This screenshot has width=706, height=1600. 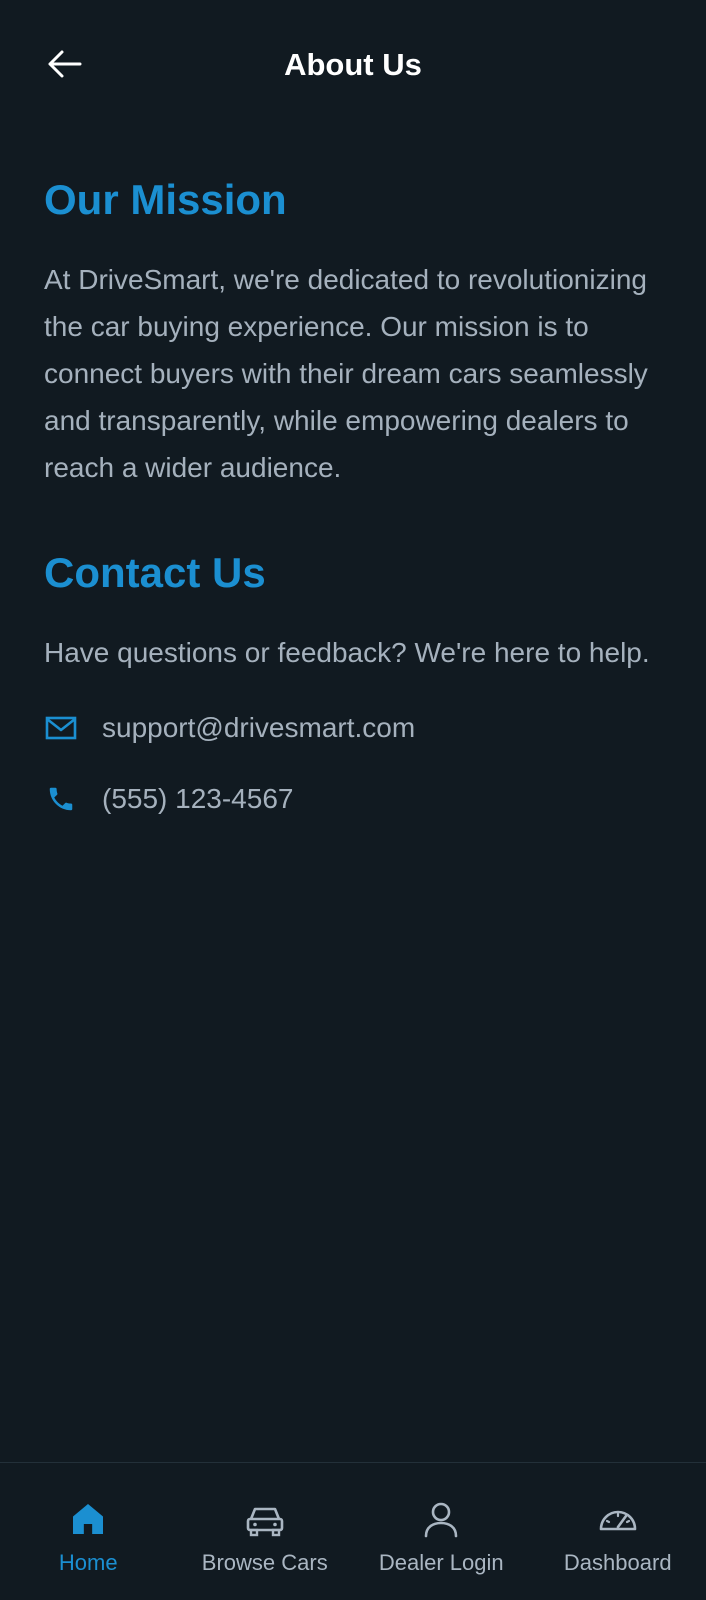 I want to click on top-app-bar: About Us, so click(x=353, y=65).